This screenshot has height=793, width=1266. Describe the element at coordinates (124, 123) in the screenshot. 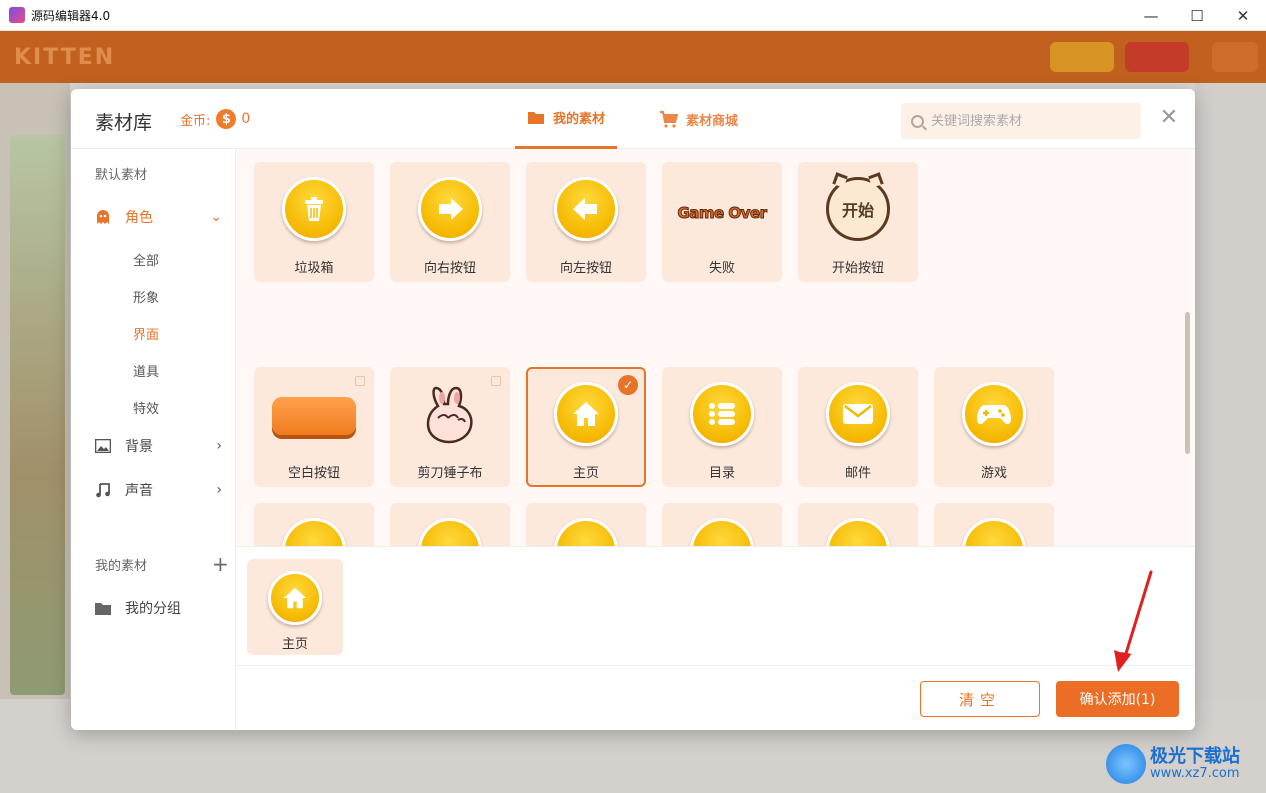

I see `dialog-title: 素材库` at that location.